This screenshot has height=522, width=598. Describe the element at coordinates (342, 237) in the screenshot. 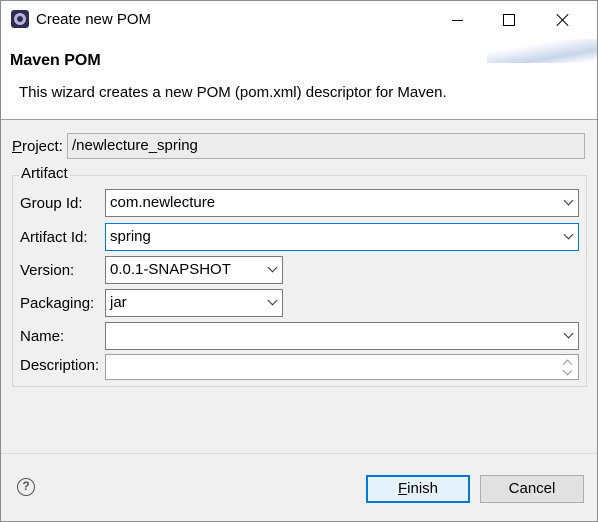

I see `artifact-id-combo: spring` at that location.